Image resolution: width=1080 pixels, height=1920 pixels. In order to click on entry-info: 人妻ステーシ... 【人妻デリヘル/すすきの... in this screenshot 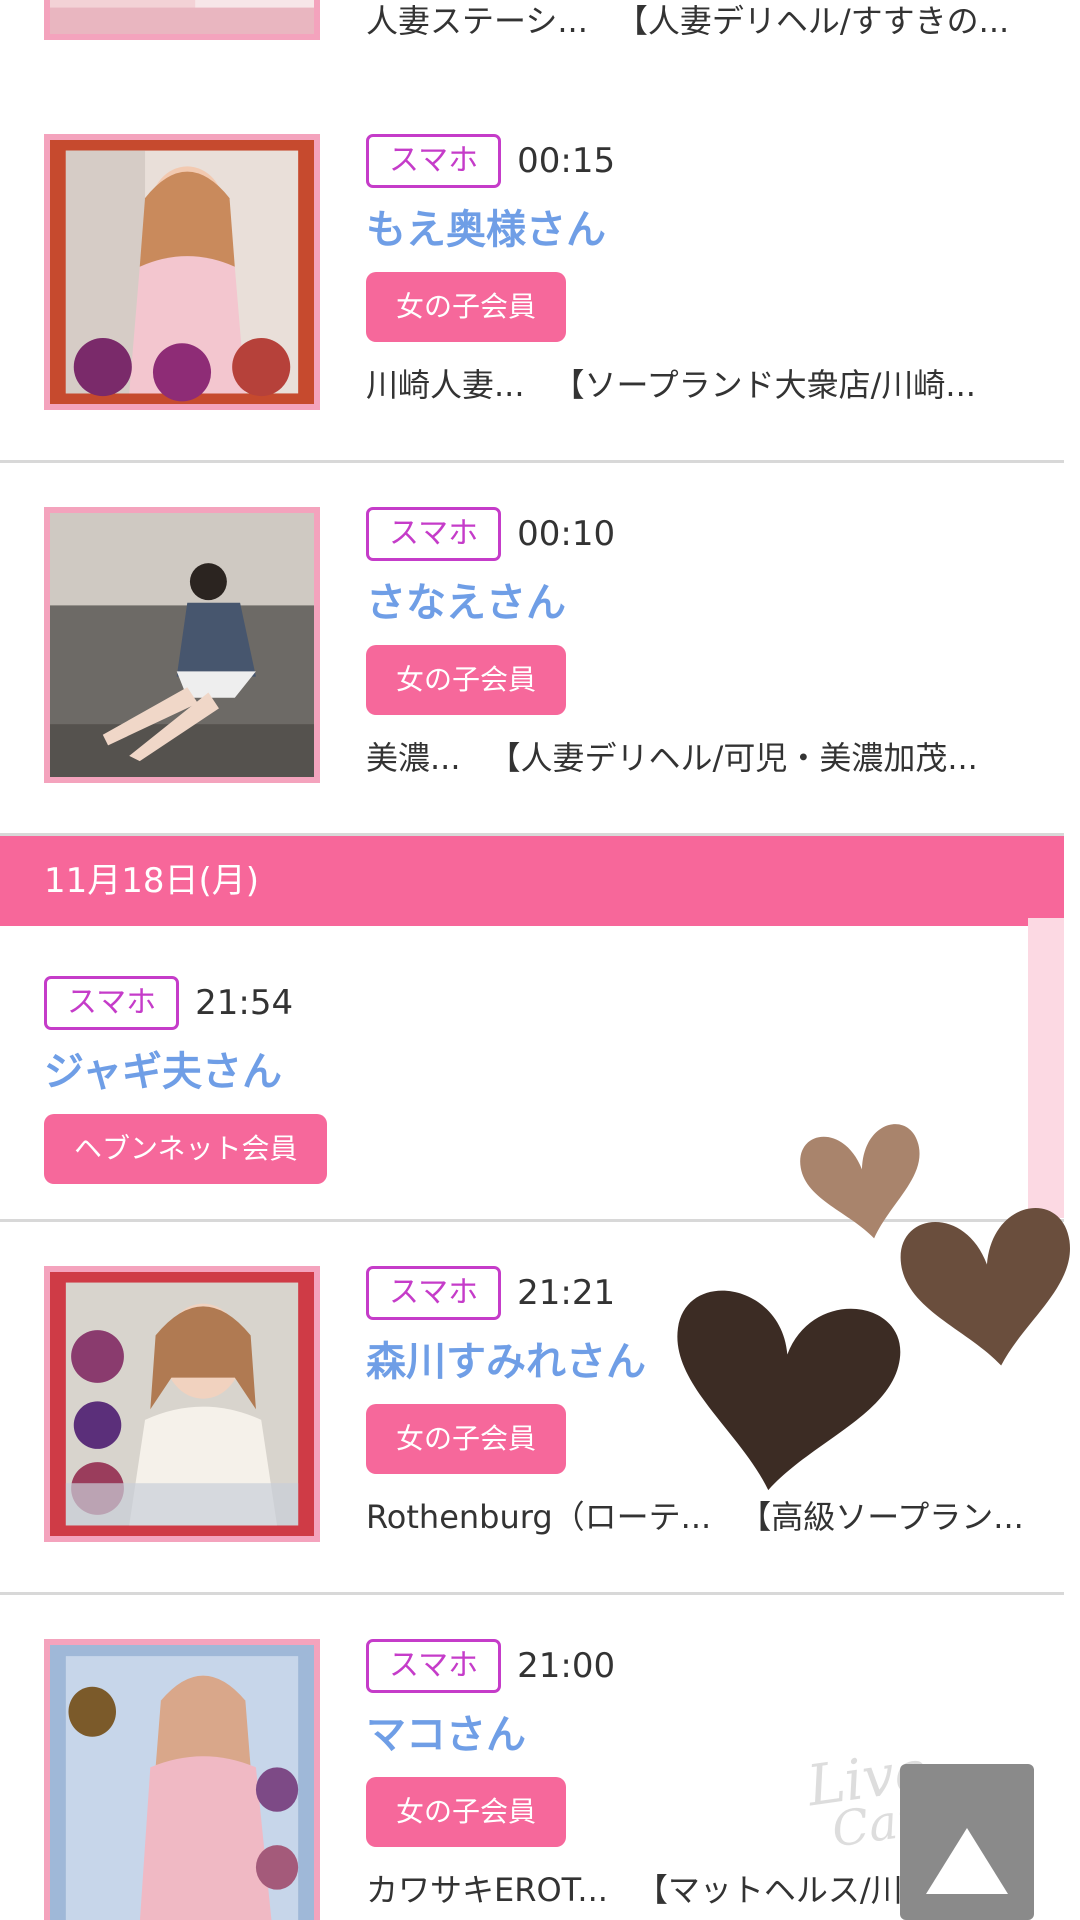, I will do `click(705, 21)`.